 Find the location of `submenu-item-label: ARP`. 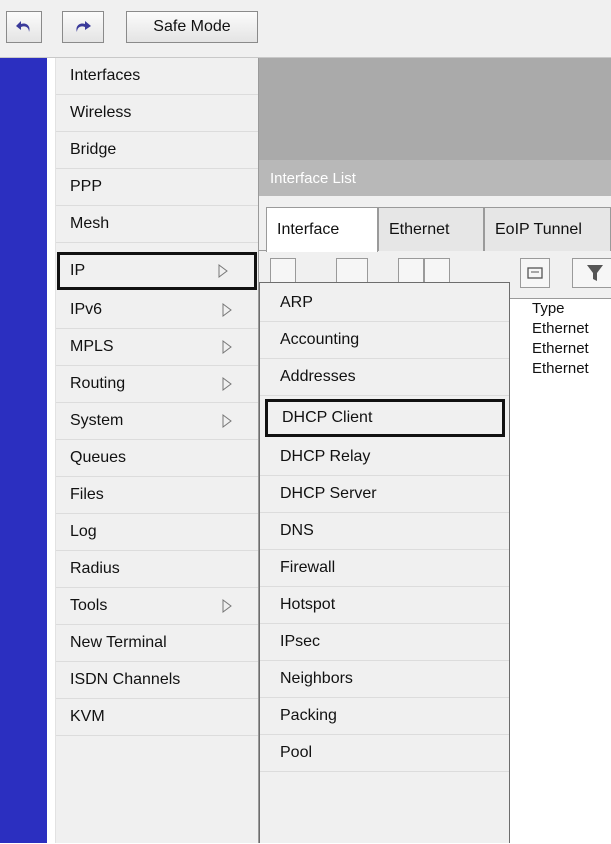

submenu-item-label: ARP is located at coordinates (296, 302).